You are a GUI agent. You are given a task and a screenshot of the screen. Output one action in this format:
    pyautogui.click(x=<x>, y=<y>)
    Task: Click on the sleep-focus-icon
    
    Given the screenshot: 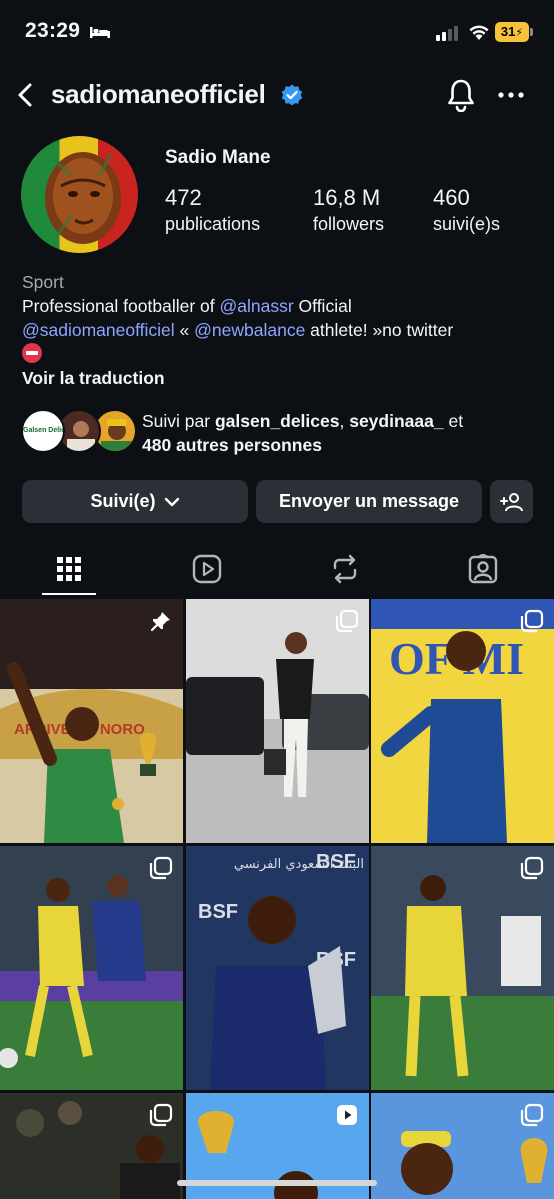 What is the action you would take?
    pyautogui.click(x=100, y=32)
    